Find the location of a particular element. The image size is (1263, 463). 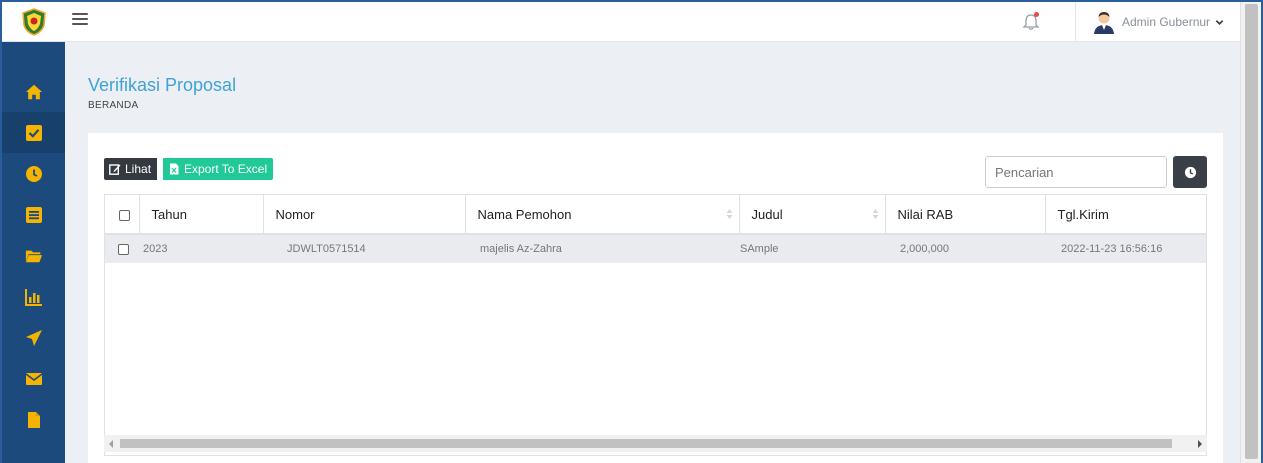

column-header-nomor: Nomor is located at coordinates (364, 215).